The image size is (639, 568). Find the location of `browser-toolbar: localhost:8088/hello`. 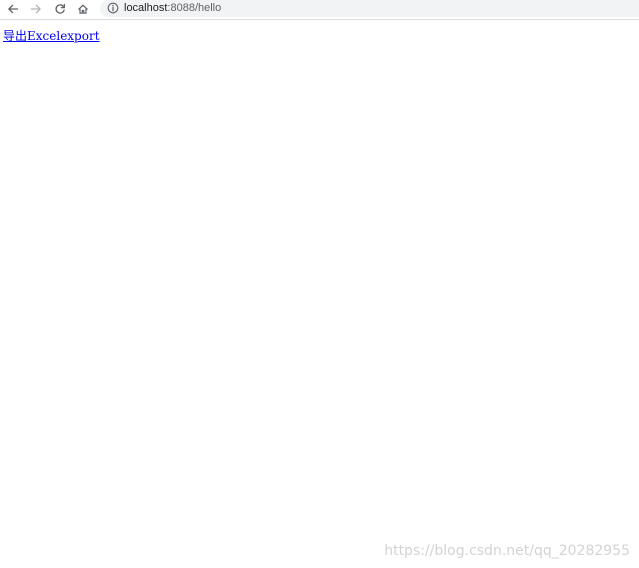

browser-toolbar: localhost:8088/hello is located at coordinates (319, 10).